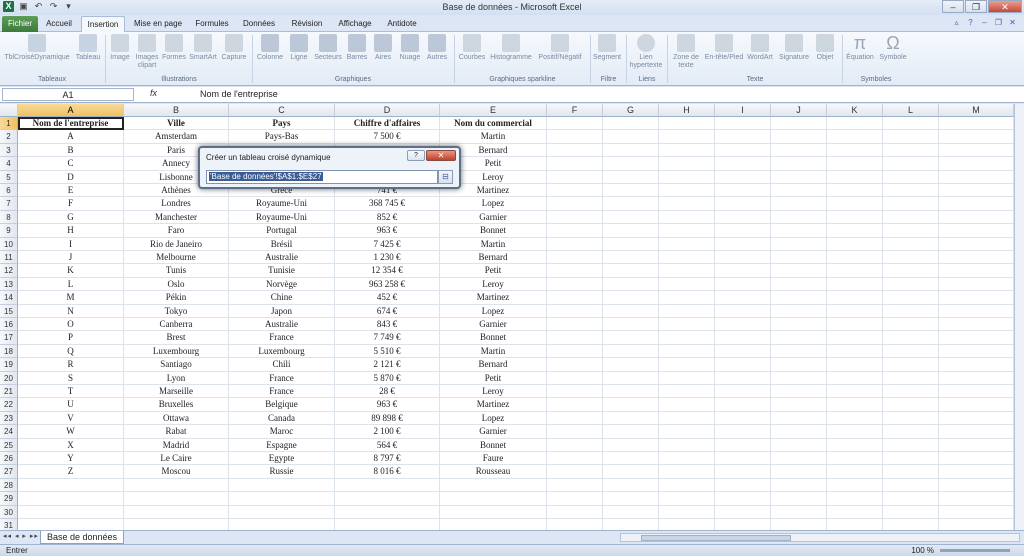 The width and height of the screenshot is (1024, 556). I want to click on table-cell: G, so click(71, 217).